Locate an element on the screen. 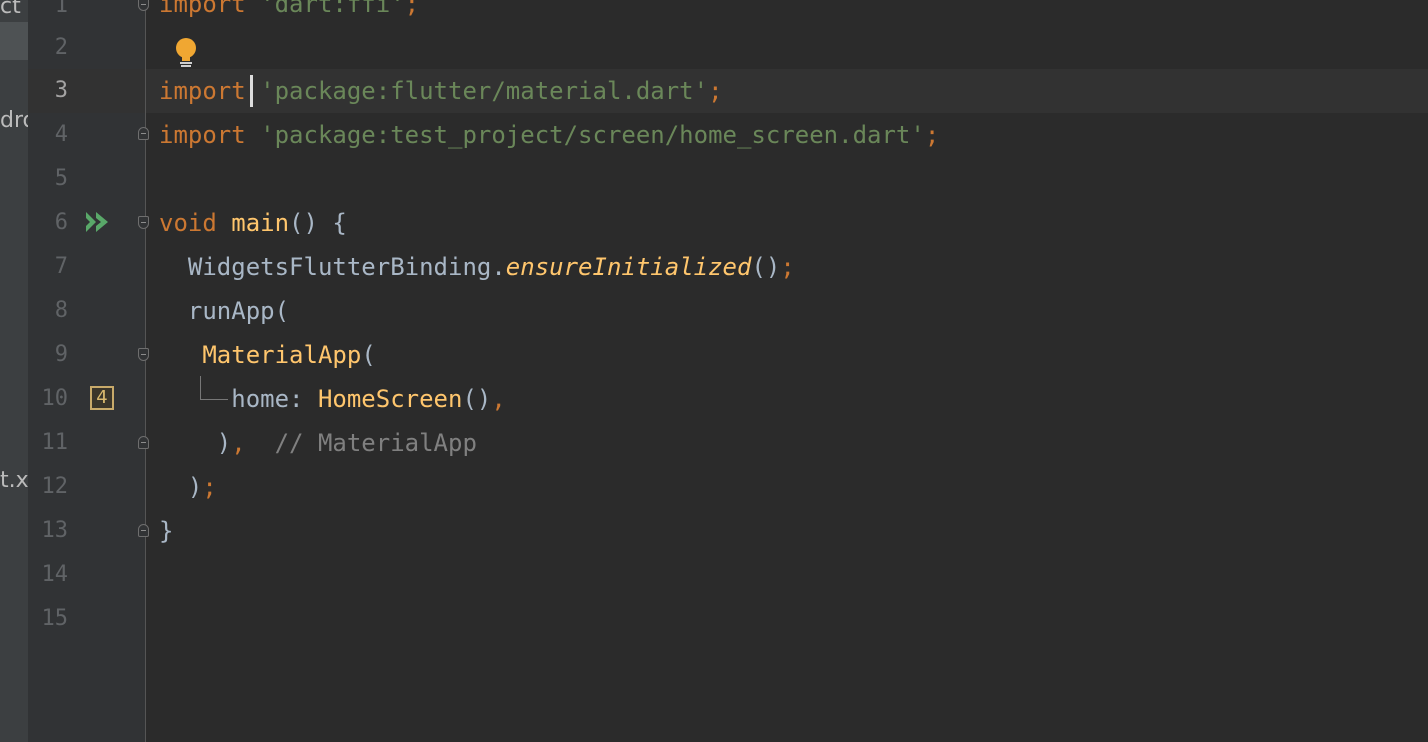 The image size is (1428, 742). project-file-fragment: t.x is located at coordinates (14, 481).